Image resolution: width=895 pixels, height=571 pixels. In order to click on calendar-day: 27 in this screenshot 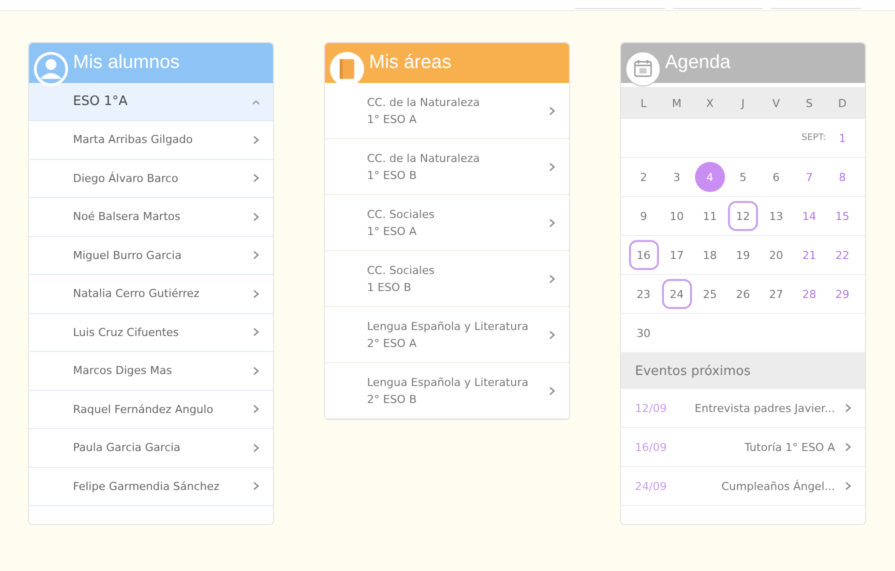, I will do `click(776, 294)`.